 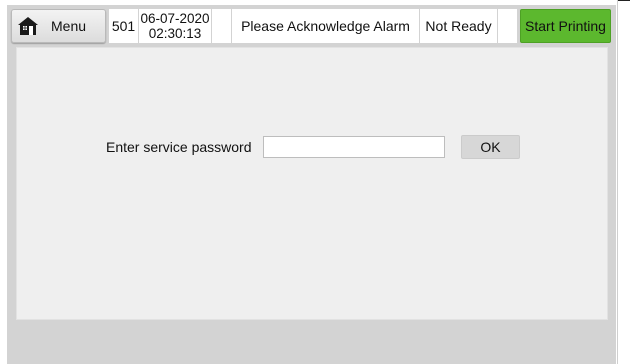 I want to click on edge-line-vertical, so click(x=617, y=182).